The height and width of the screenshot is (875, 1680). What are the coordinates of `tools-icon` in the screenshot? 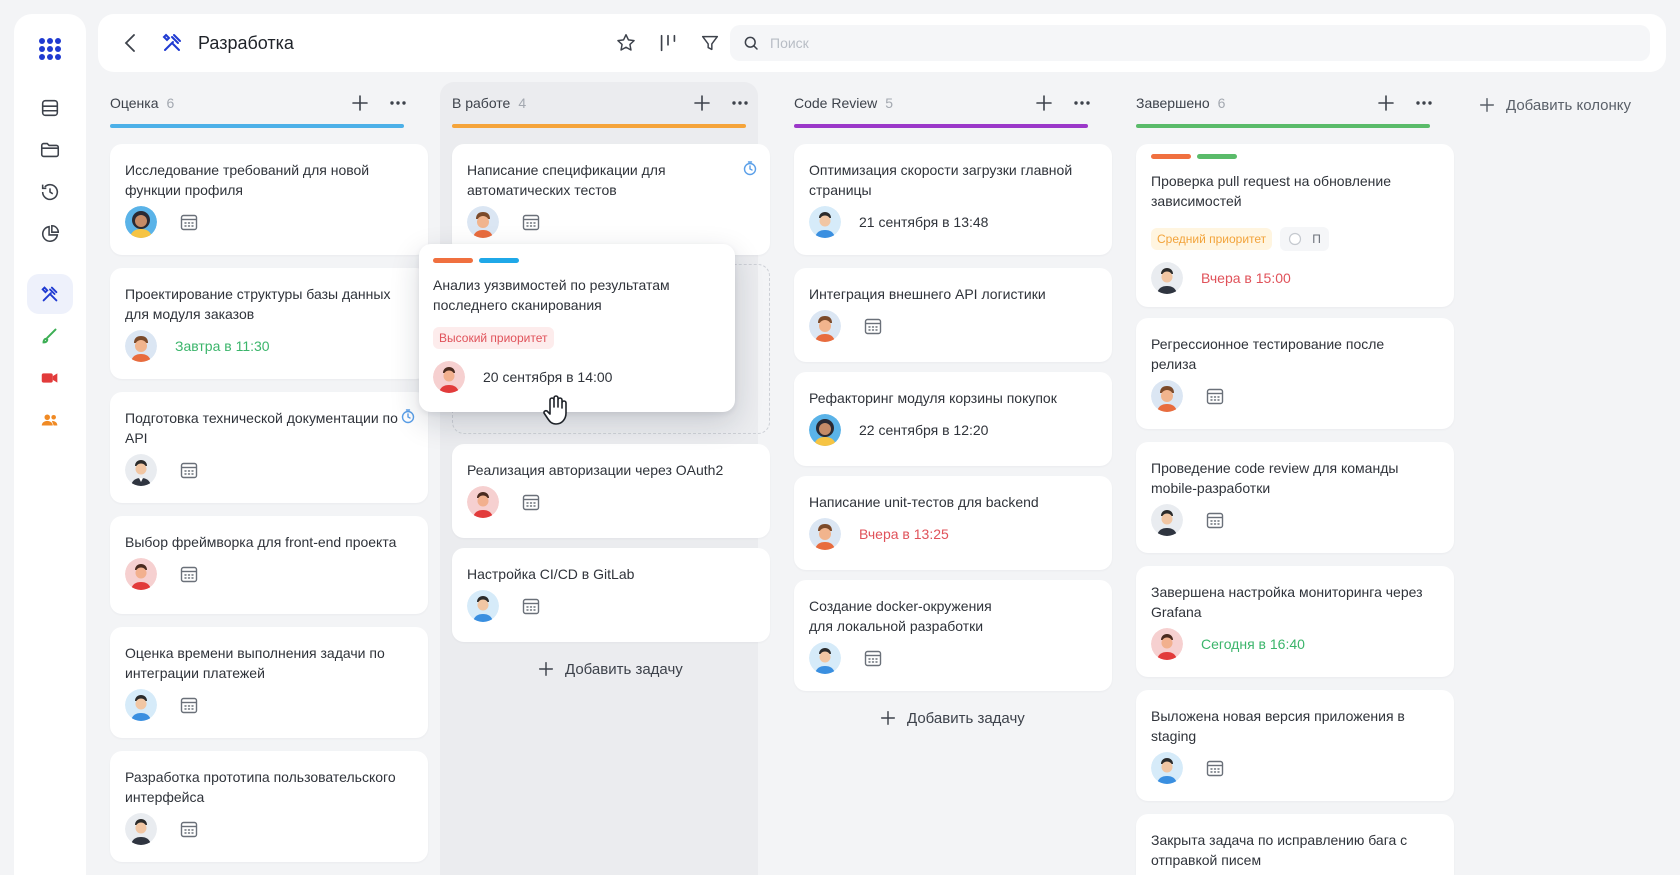 It's located at (50, 294).